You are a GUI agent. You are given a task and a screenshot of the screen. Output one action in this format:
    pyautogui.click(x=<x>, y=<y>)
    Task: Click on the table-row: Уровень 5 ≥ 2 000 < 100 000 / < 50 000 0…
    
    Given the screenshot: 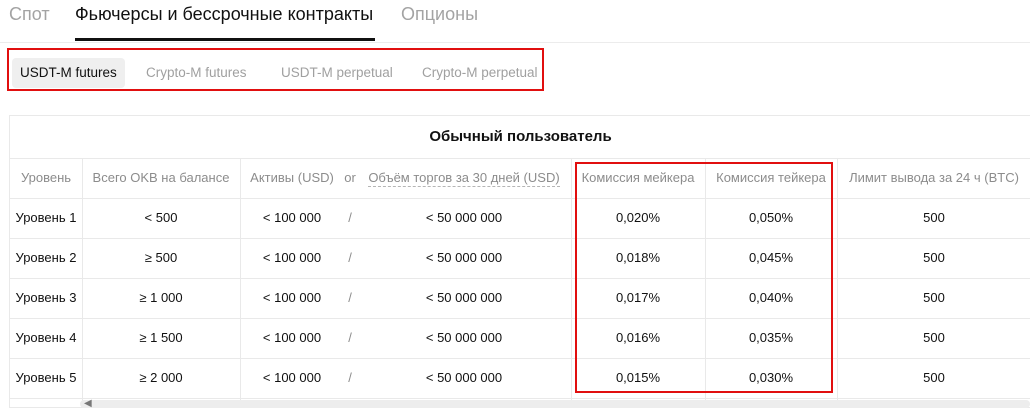 What is the action you would take?
    pyautogui.click(x=520, y=378)
    